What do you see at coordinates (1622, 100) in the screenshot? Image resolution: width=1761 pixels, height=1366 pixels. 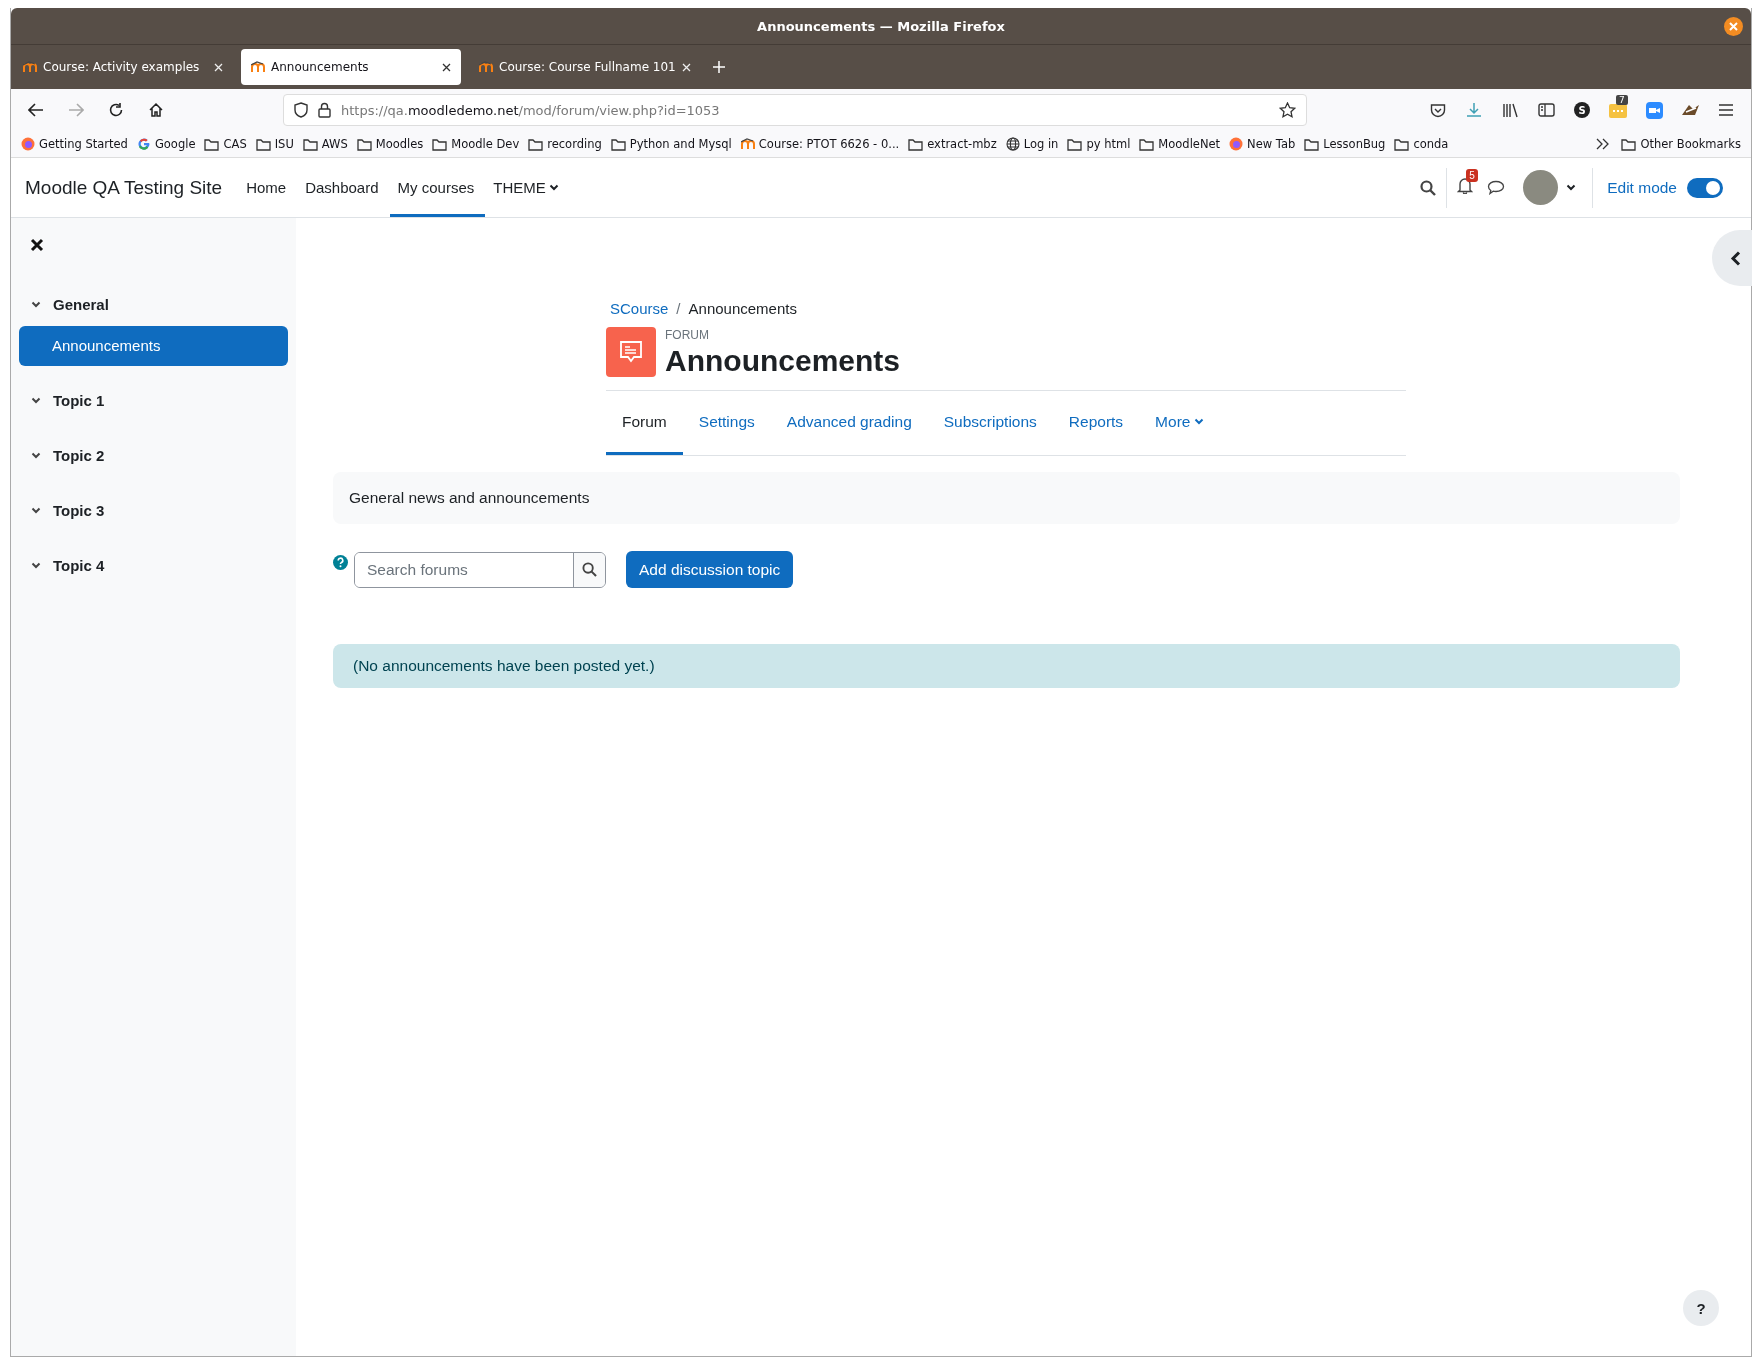 I see `extension-badge: 7` at bounding box center [1622, 100].